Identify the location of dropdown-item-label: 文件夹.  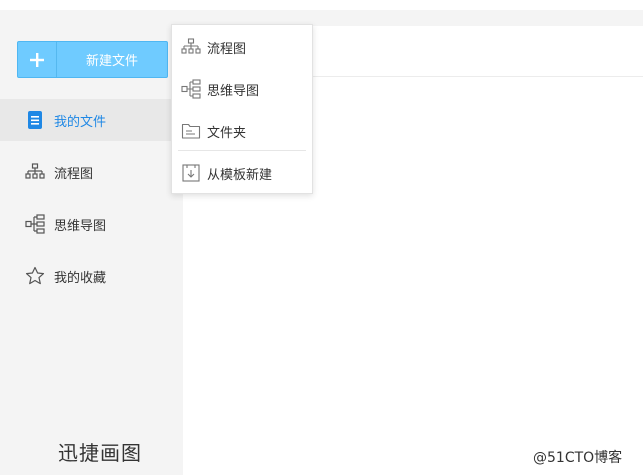
(227, 133).